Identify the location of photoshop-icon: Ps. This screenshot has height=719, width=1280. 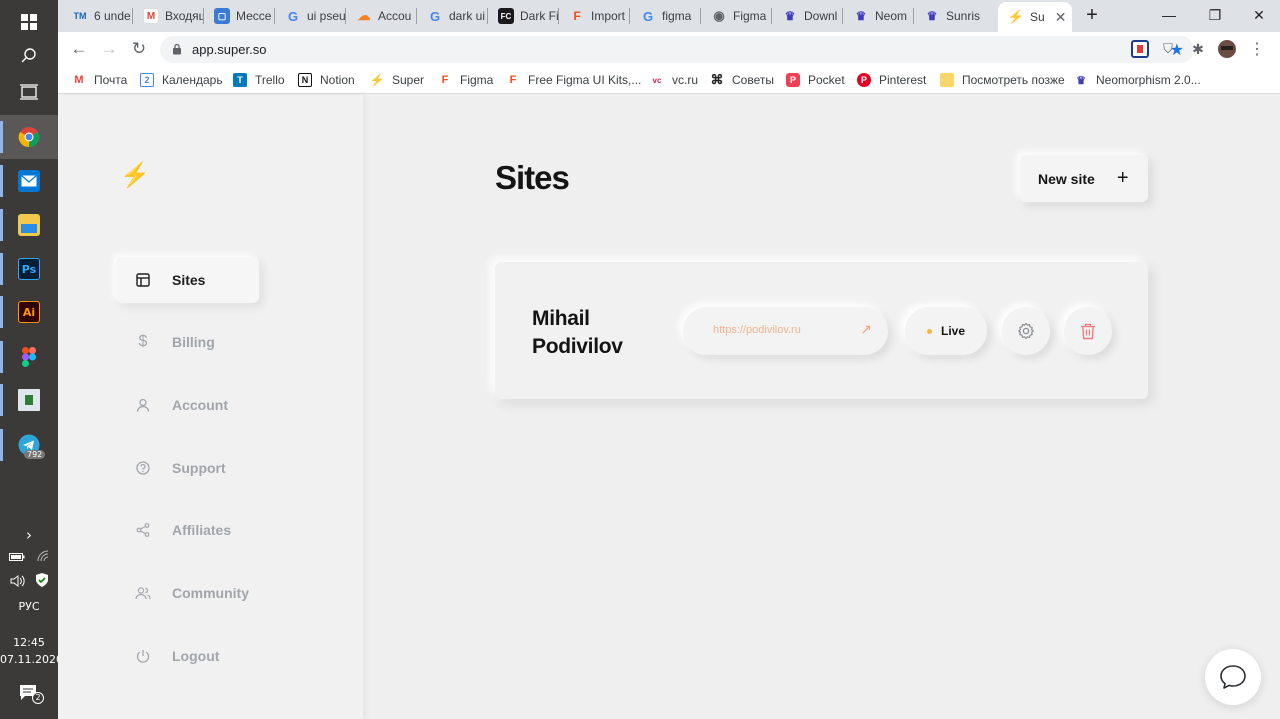
(29, 269).